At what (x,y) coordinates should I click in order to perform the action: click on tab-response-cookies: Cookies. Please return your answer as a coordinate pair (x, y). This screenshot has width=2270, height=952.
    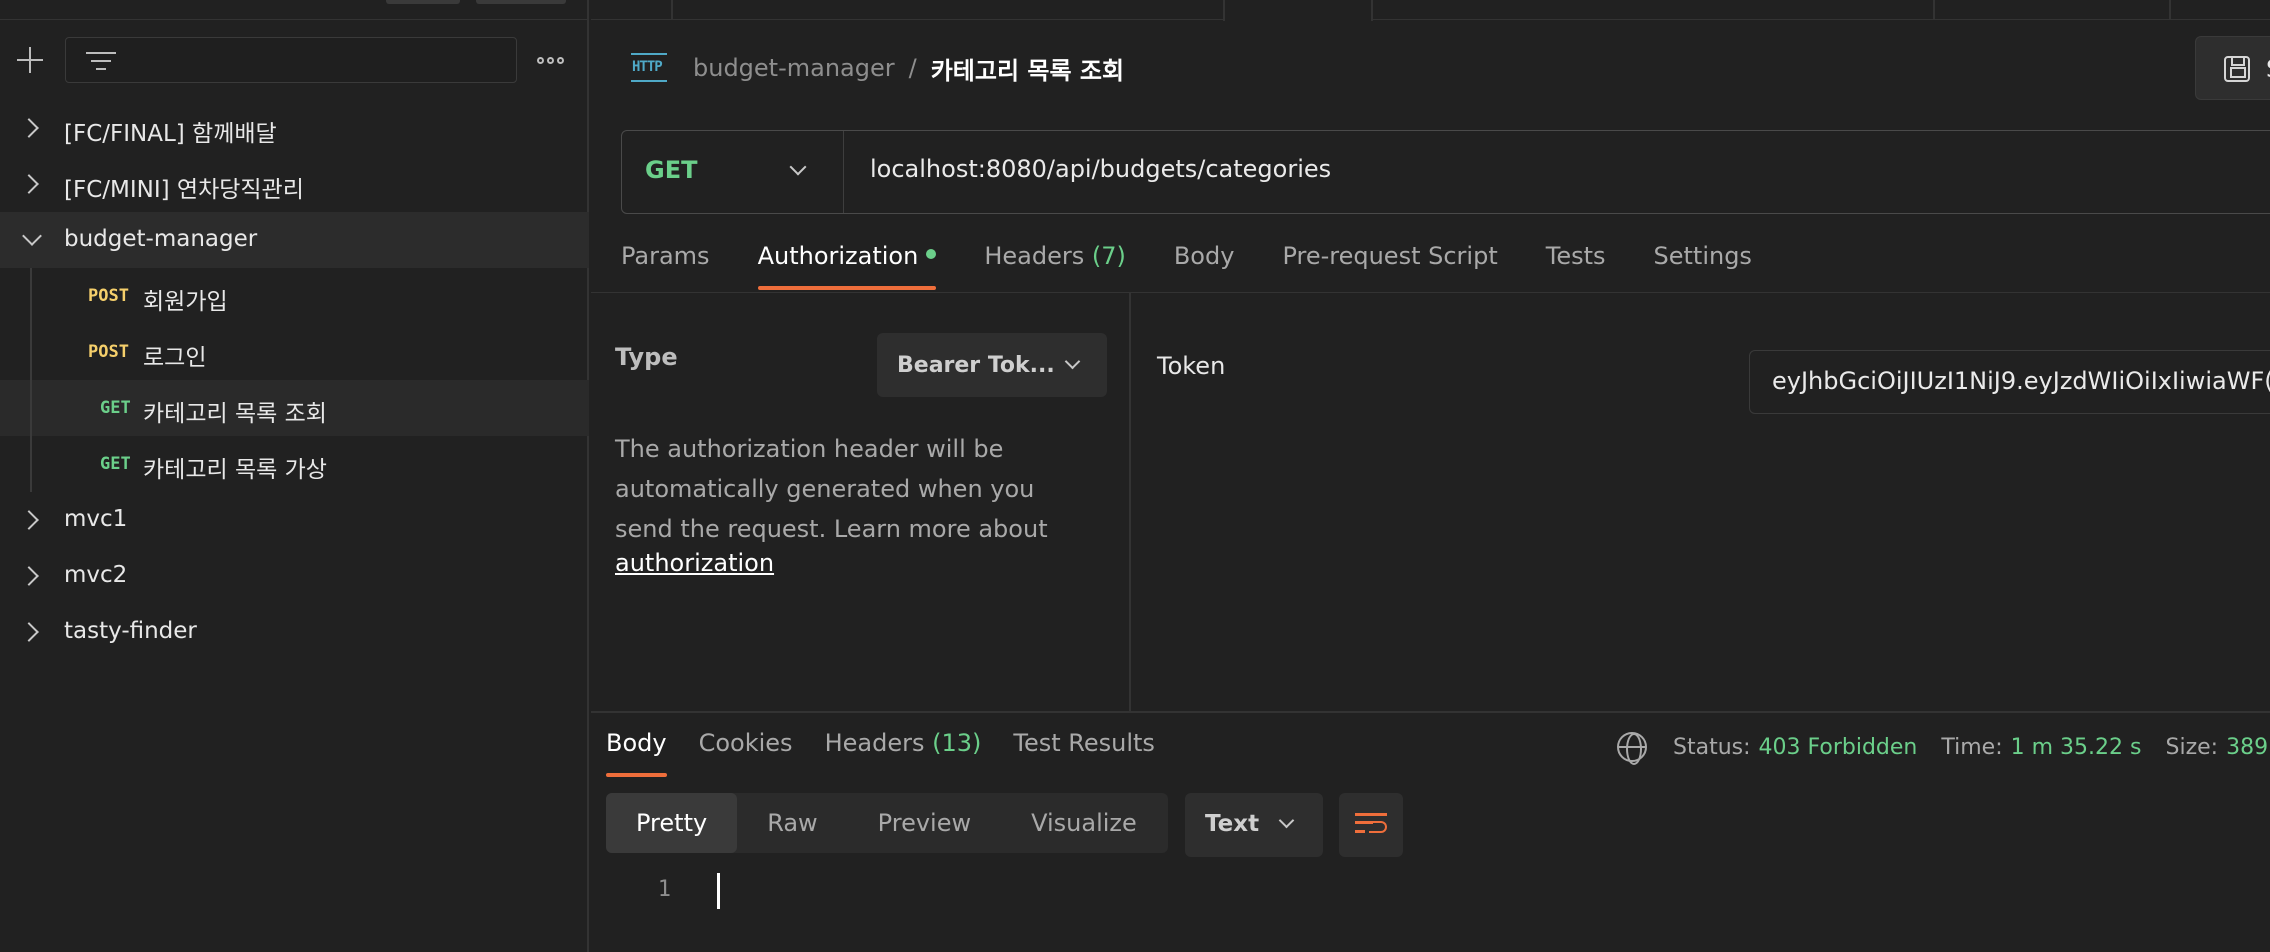
    Looking at the image, I should click on (746, 754).